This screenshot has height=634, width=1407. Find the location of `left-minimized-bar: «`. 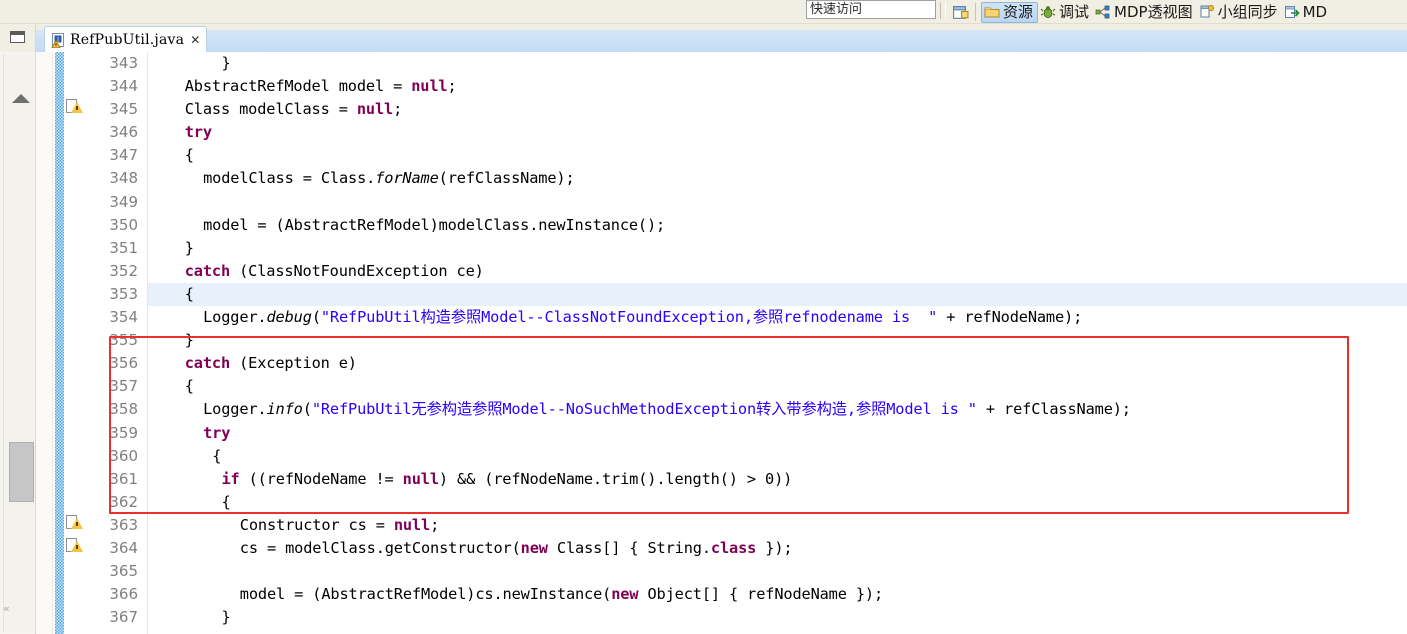

left-minimized-bar: « is located at coordinates (18, 329).